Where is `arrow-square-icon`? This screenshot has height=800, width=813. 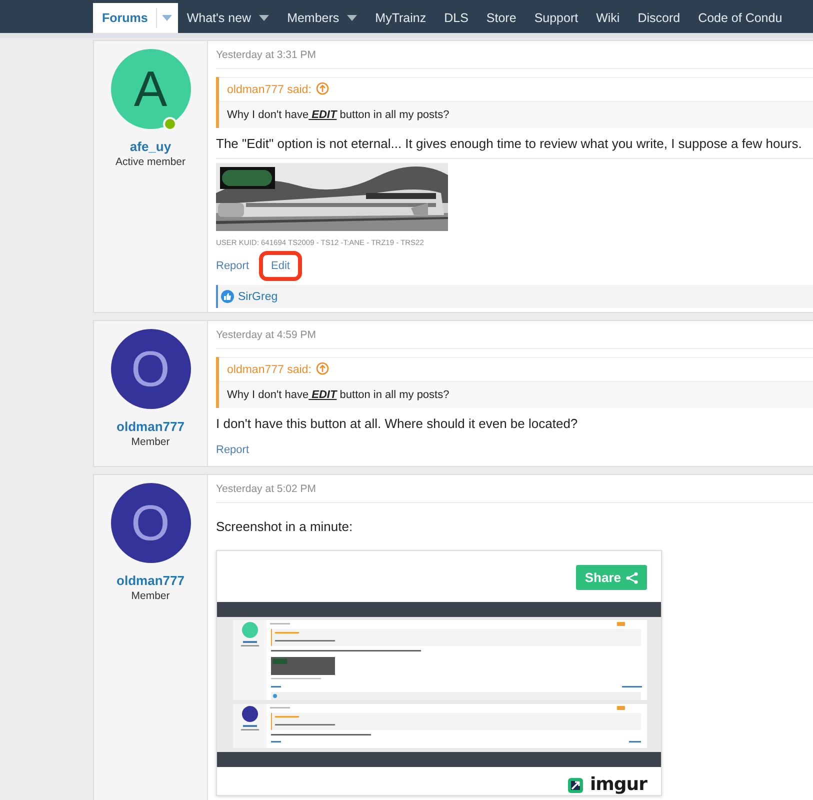 arrow-square-icon is located at coordinates (575, 785).